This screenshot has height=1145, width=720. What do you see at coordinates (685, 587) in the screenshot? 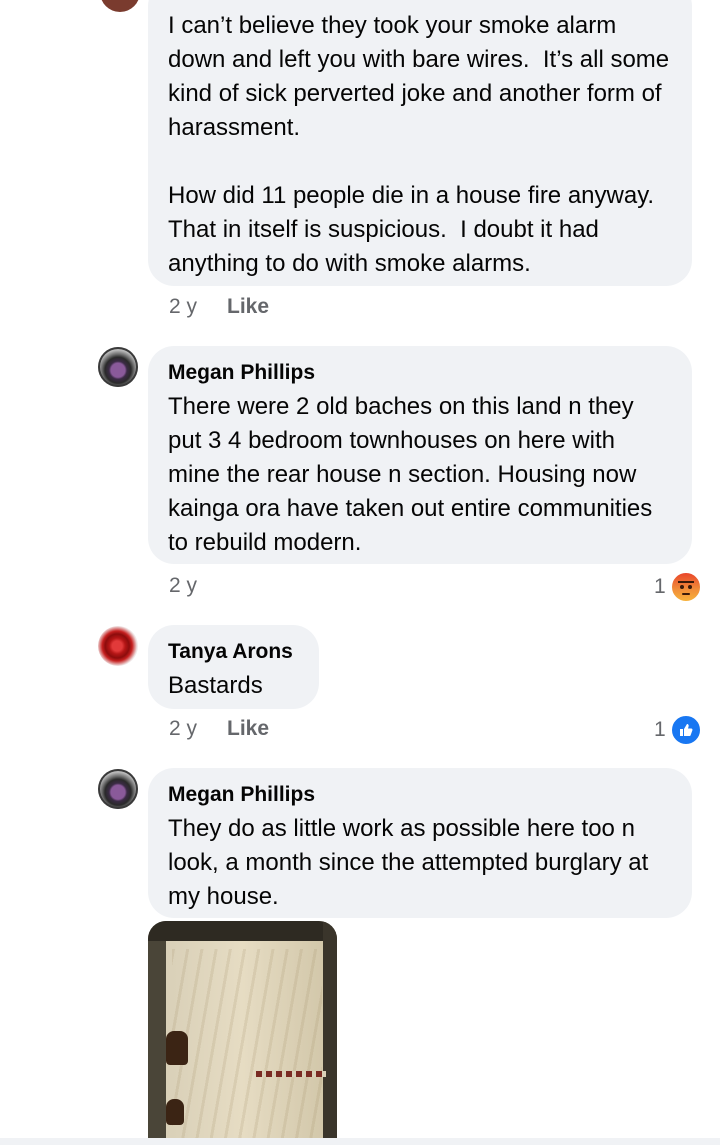
I see `angry-reaction-icon` at bounding box center [685, 587].